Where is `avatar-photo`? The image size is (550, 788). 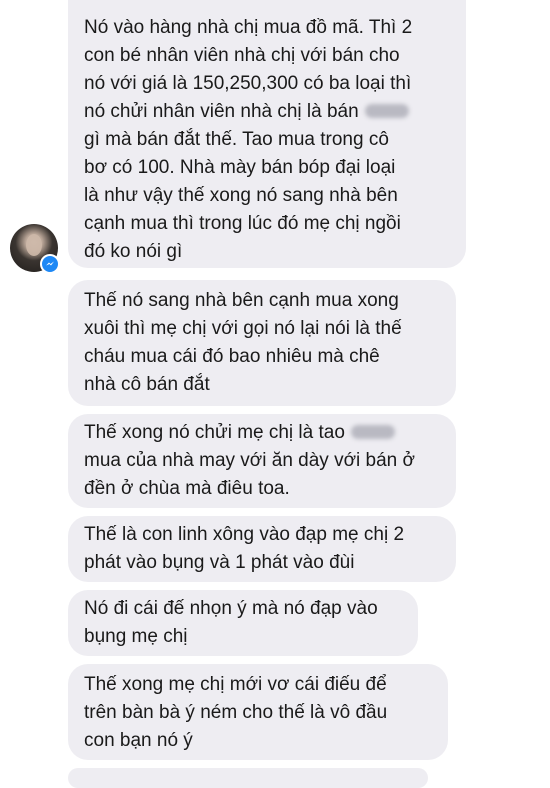
avatar-photo is located at coordinates (34, 245).